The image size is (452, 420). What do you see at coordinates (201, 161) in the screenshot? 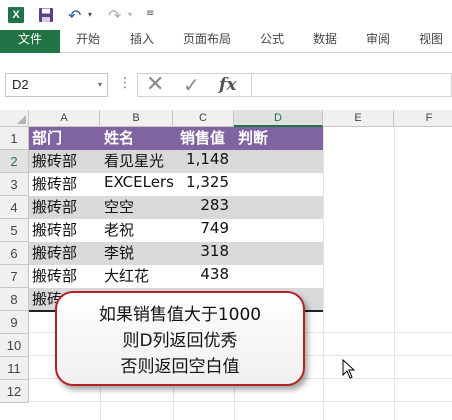
I see `cell-sales: 1,148` at bounding box center [201, 161].